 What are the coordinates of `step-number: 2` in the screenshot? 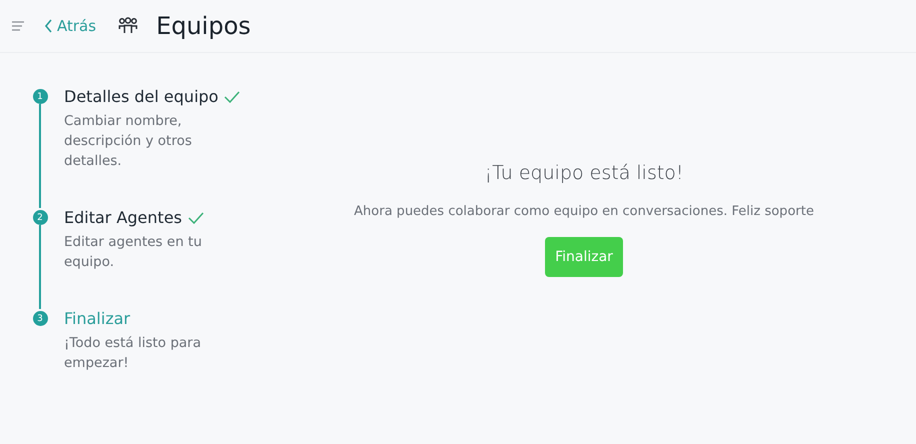 It's located at (40, 217).